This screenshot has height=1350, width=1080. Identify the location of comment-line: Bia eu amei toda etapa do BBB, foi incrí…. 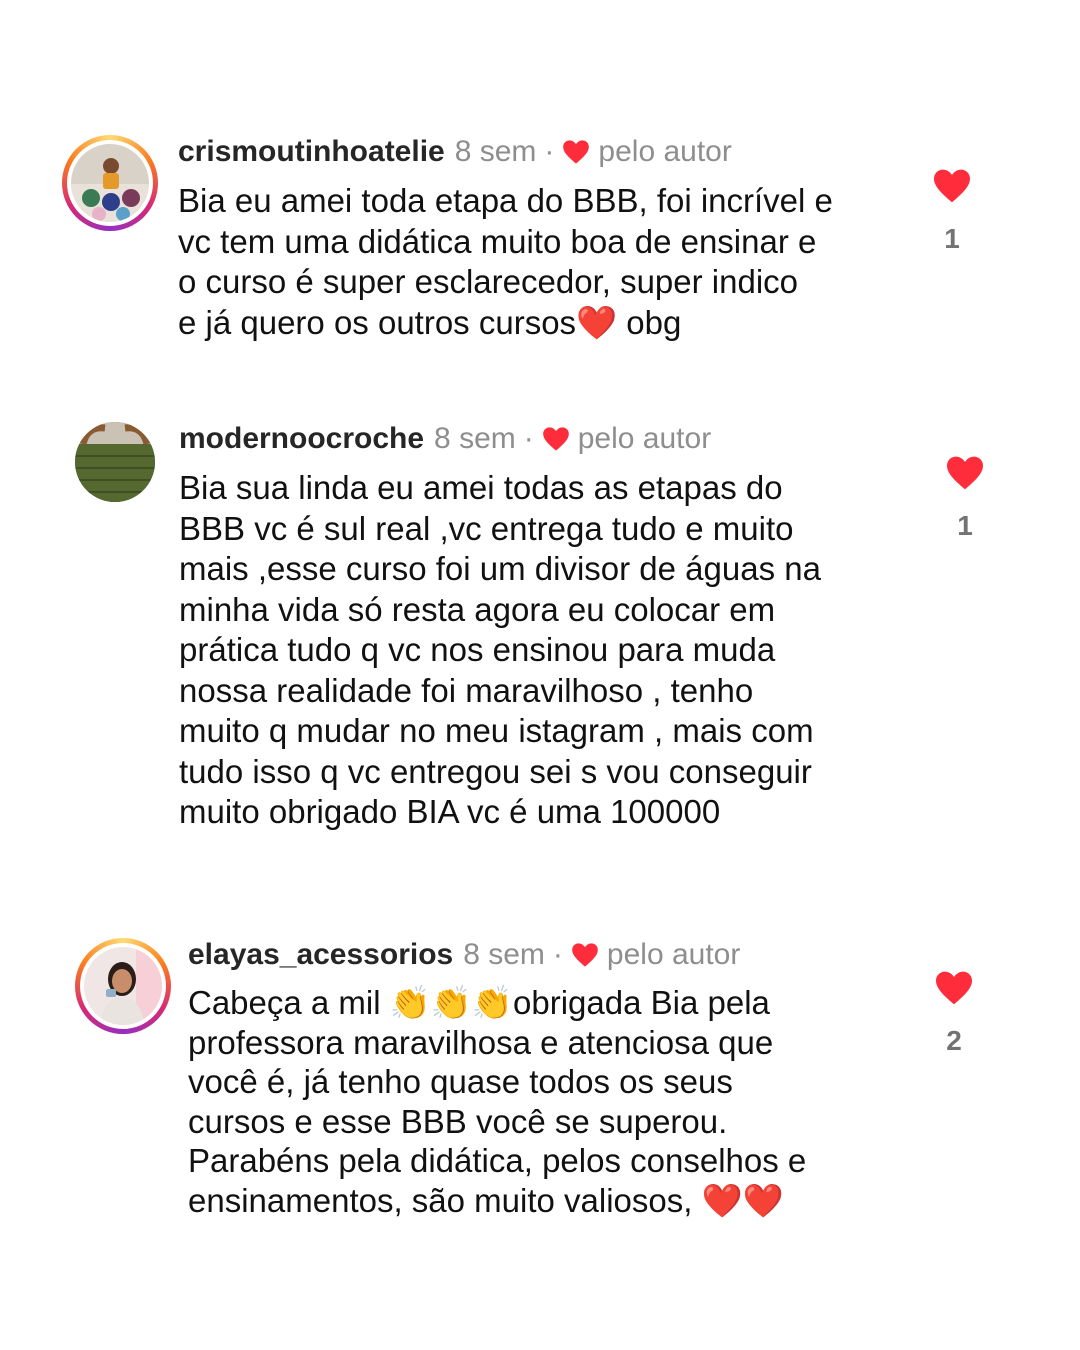
(505, 200).